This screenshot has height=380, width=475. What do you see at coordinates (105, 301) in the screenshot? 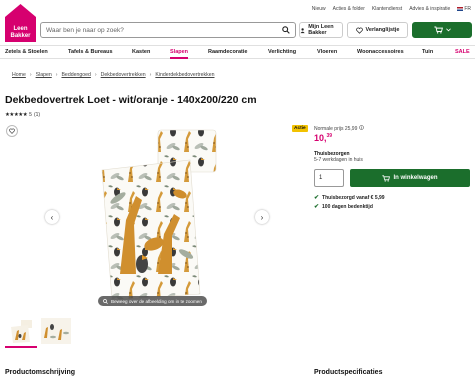
I see `zoom-icon` at bounding box center [105, 301].